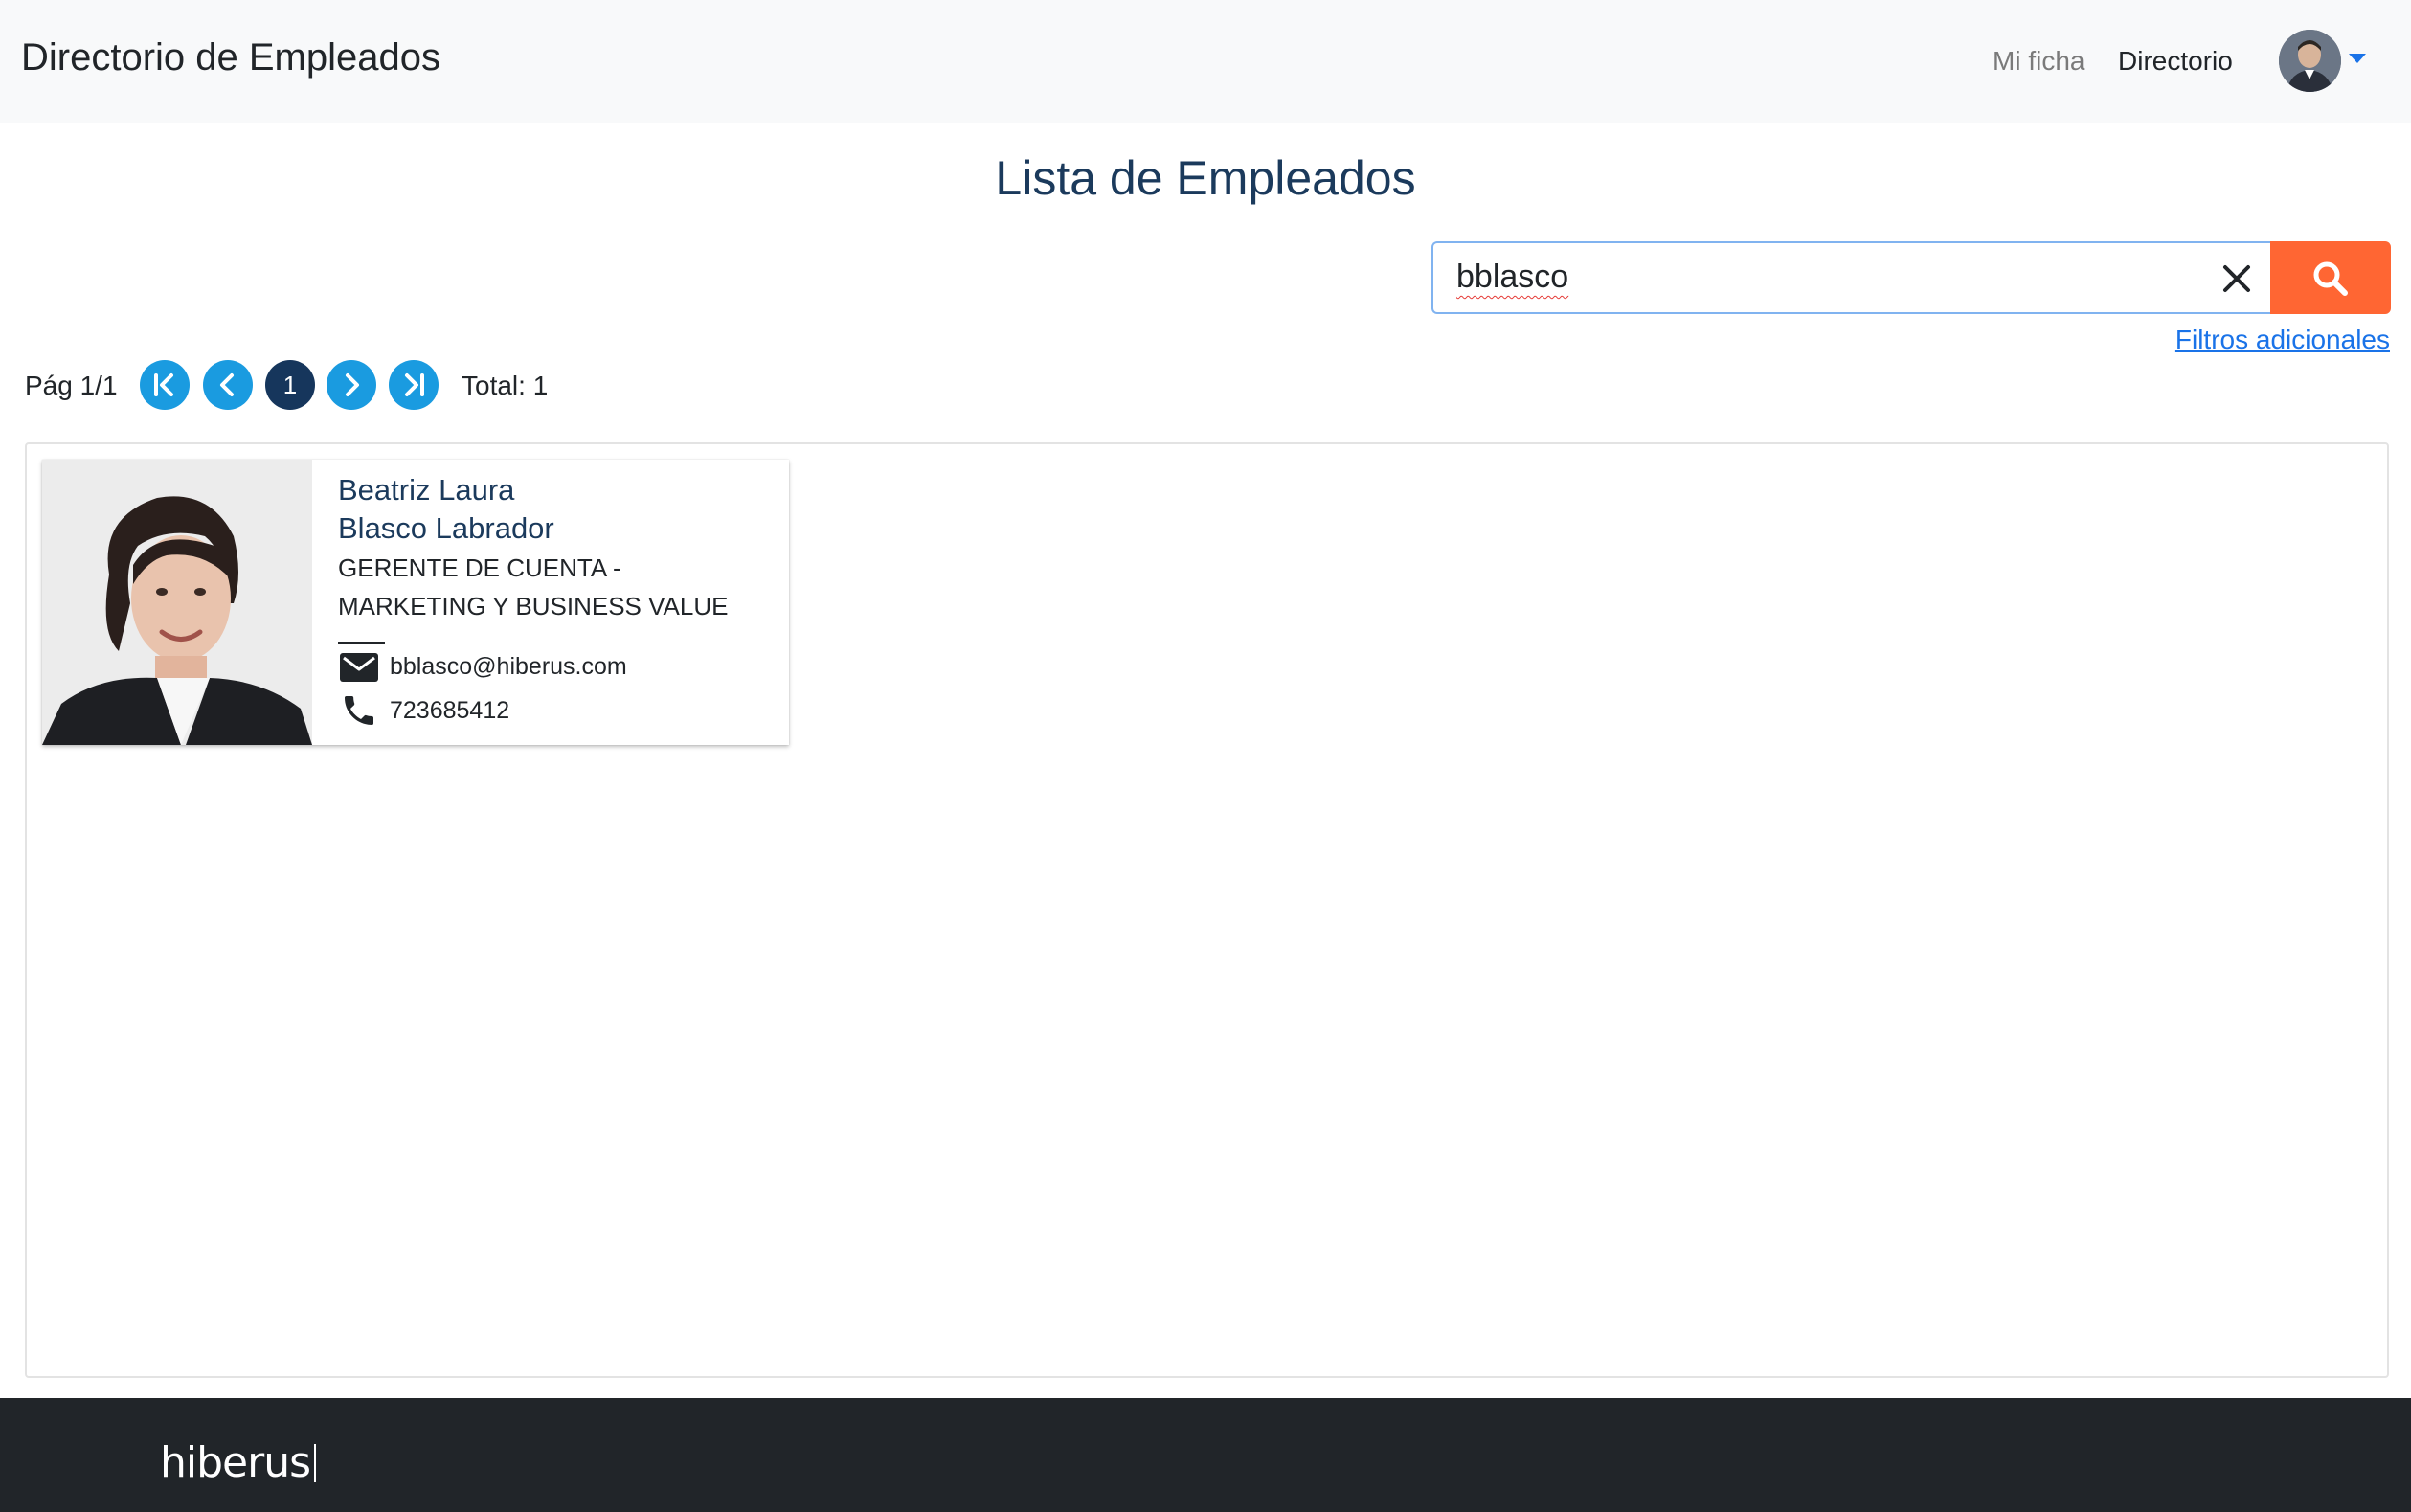  What do you see at coordinates (361, 643) in the screenshot?
I see `divider` at bounding box center [361, 643].